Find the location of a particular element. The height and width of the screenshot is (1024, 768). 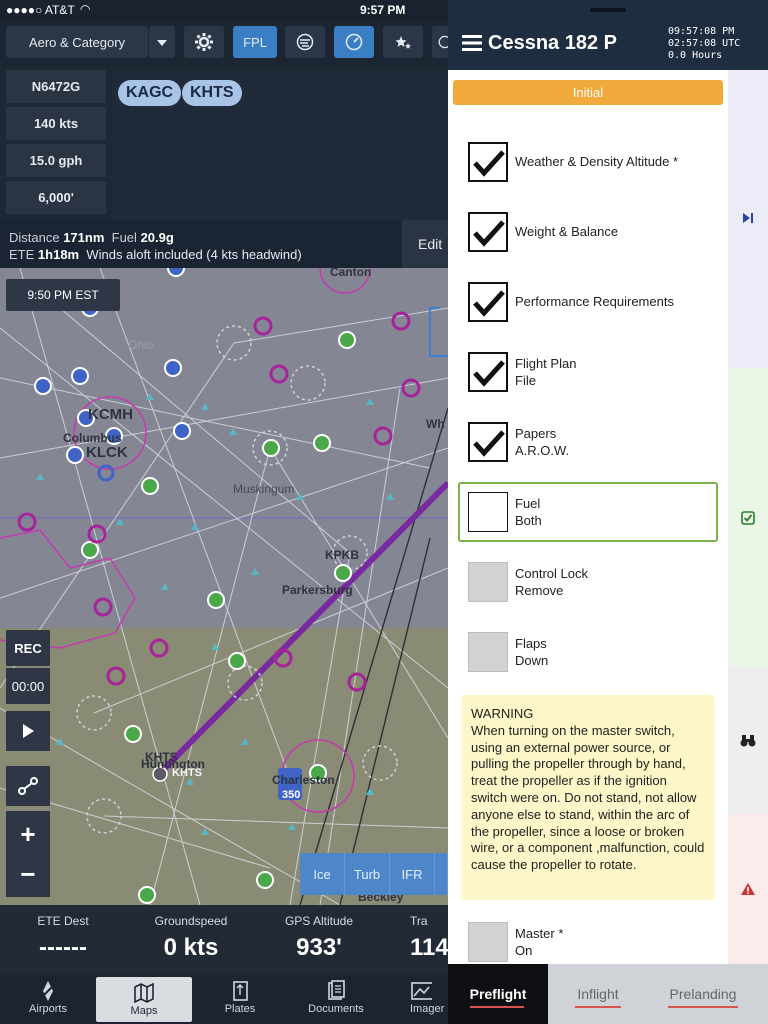

play-icon is located at coordinates (28, 731).